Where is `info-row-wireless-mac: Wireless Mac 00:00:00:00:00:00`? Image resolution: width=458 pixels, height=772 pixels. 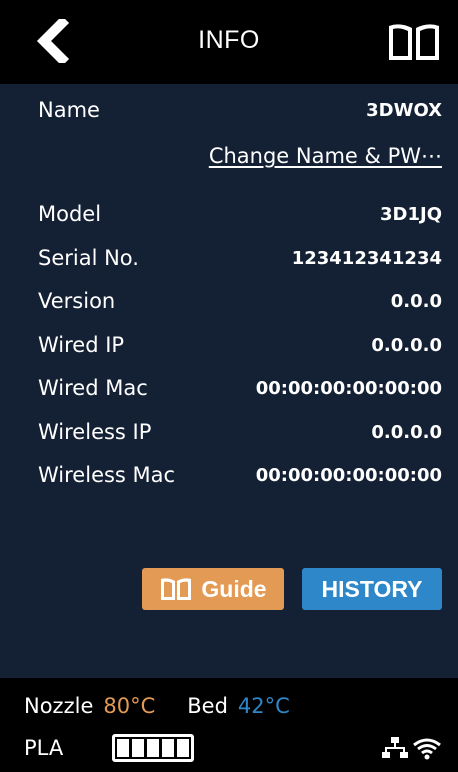 info-row-wireless-mac: Wireless Mac 00:00:00:00:00:00 is located at coordinates (240, 475).